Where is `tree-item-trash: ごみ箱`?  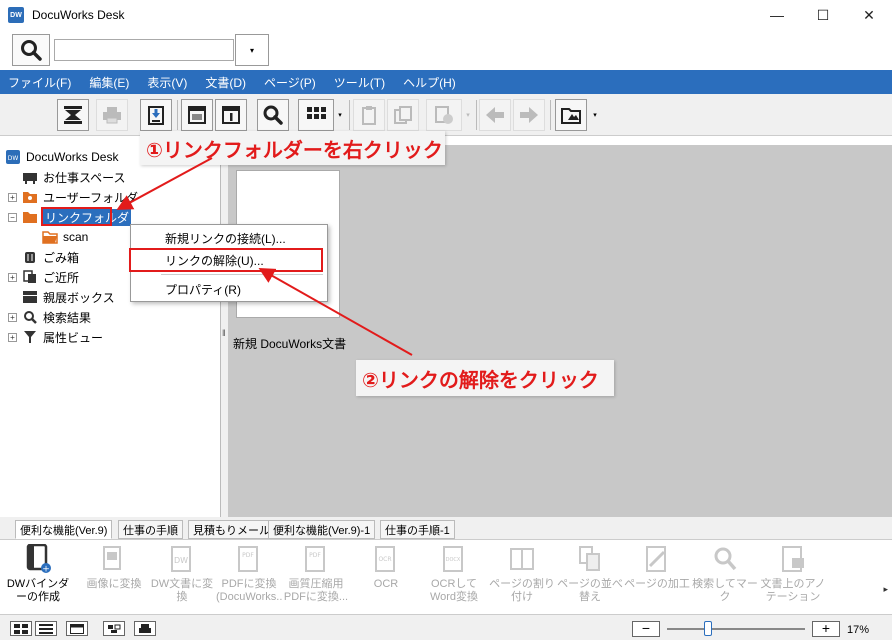
tree-item-trash: ごみ箱 is located at coordinates (50, 257).